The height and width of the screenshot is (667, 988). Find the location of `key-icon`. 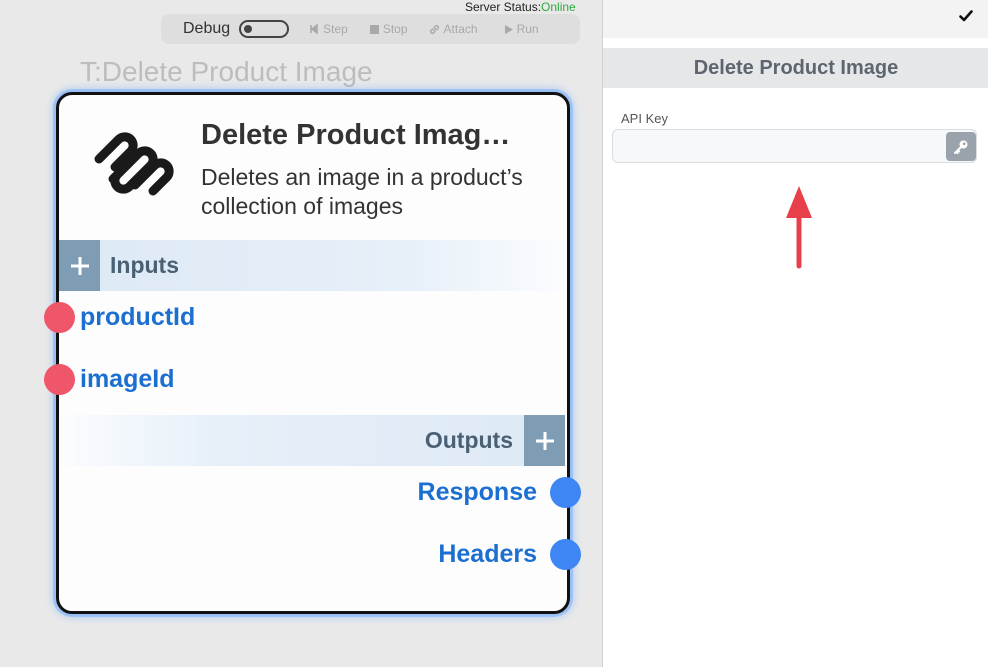

key-icon is located at coordinates (961, 147).